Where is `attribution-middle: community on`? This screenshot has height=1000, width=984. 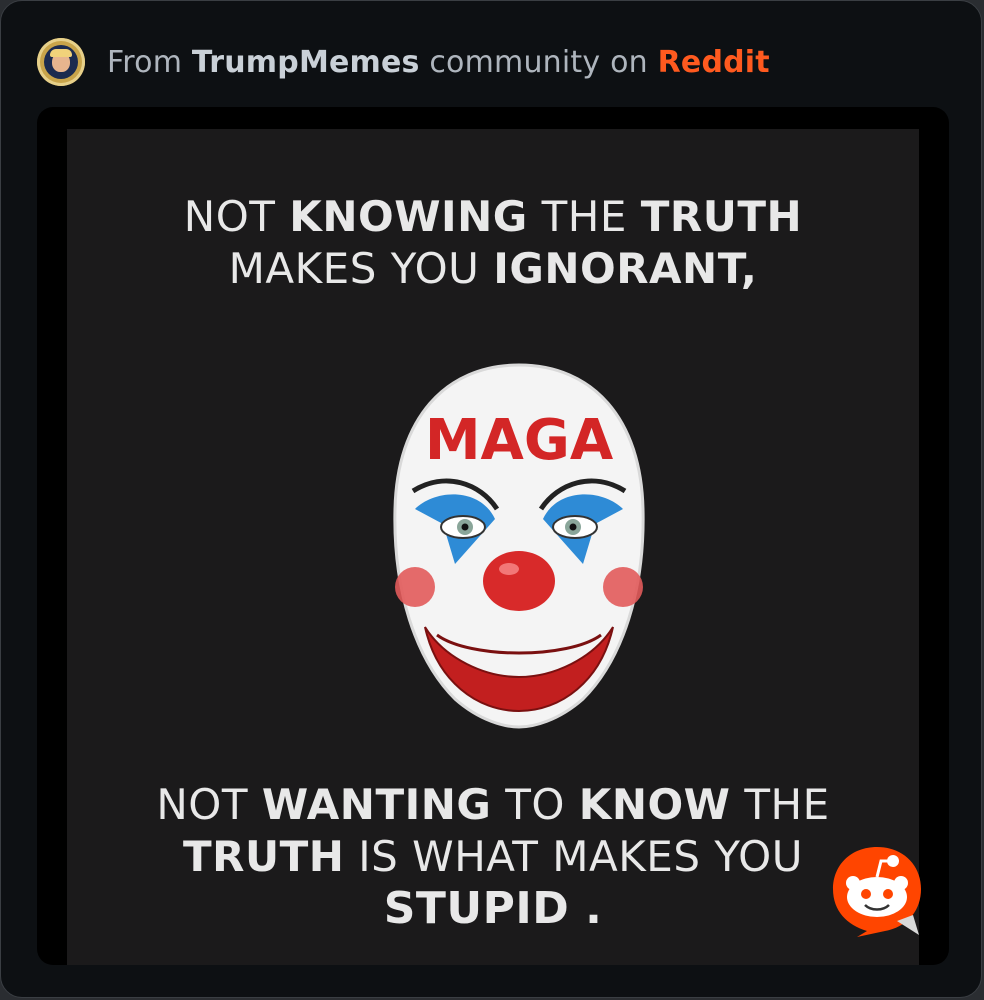 attribution-middle: community on is located at coordinates (538, 62).